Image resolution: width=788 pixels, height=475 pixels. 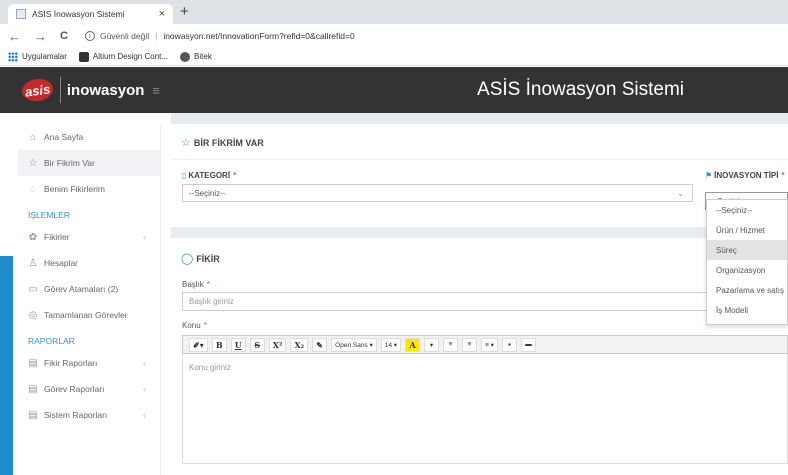 I want to click on style-button: ✐▾, so click(x=198, y=344).